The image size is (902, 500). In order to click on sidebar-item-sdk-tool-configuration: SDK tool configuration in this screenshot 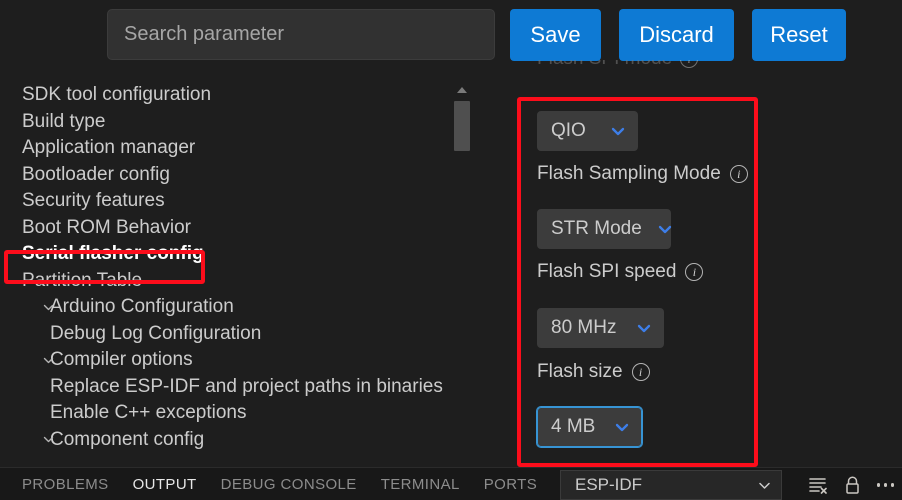, I will do `click(250, 95)`.